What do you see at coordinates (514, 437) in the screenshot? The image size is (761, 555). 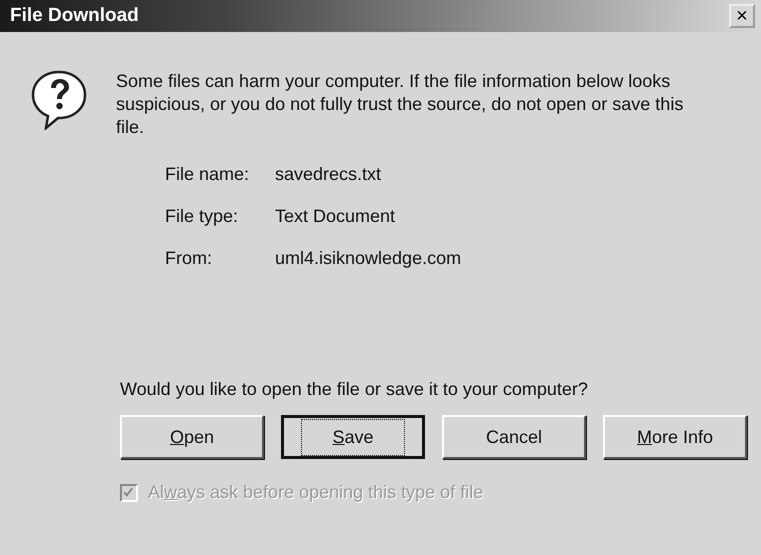 I see `dialog-button: Cancel` at bounding box center [514, 437].